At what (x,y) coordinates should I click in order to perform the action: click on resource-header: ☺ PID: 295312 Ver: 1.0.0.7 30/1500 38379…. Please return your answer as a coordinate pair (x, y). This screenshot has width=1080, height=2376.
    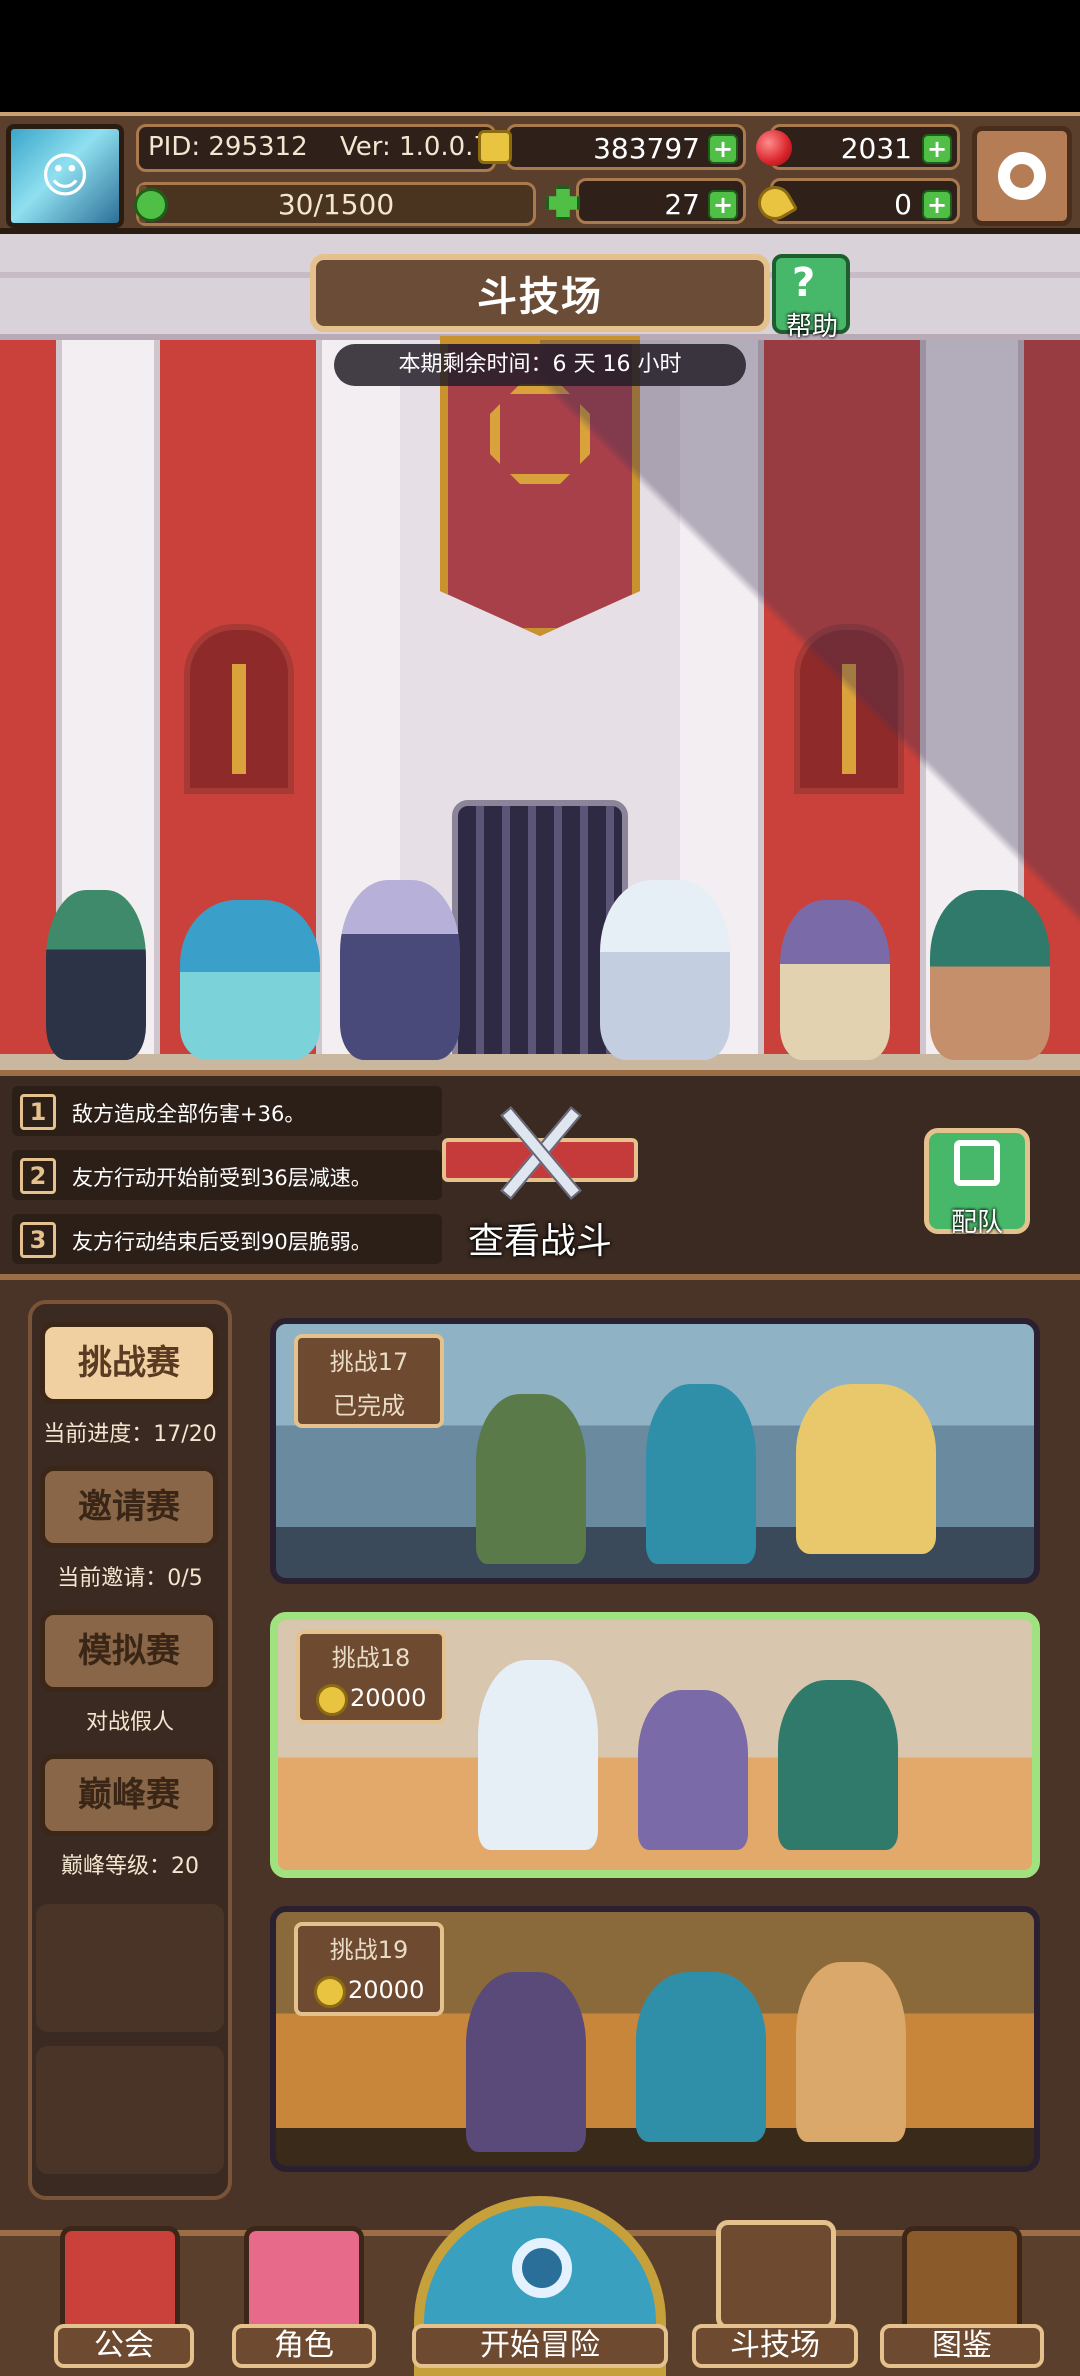
    Looking at the image, I should click on (540, 173).